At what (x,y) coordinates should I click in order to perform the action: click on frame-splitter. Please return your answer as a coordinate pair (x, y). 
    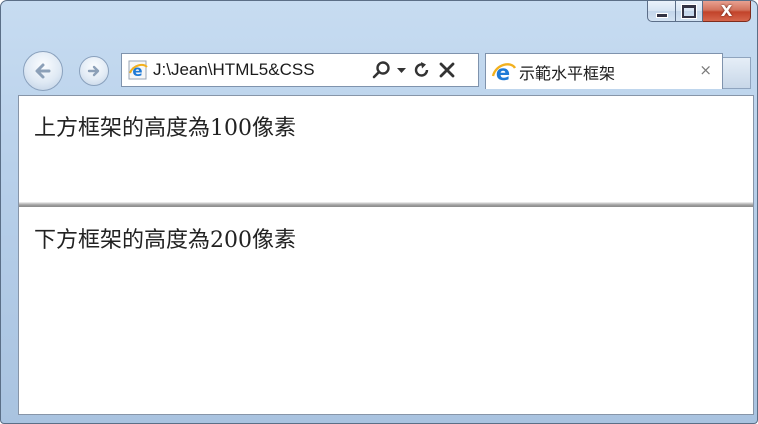
    Looking at the image, I should click on (386, 205).